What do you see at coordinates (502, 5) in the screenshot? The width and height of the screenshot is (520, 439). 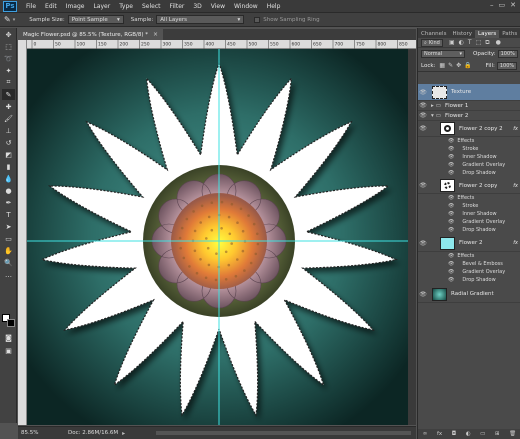 I see `maximize-button: ▭` at bounding box center [502, 5].